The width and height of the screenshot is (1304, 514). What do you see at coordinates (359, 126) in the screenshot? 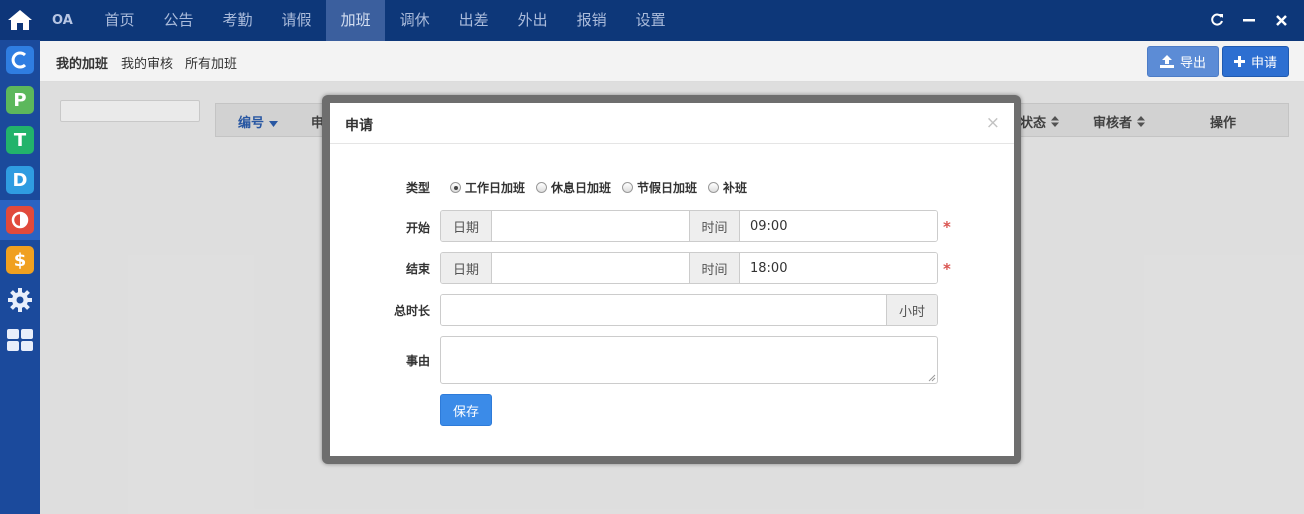
I see `modal-title: 申请` at bounding box center [359, 126].